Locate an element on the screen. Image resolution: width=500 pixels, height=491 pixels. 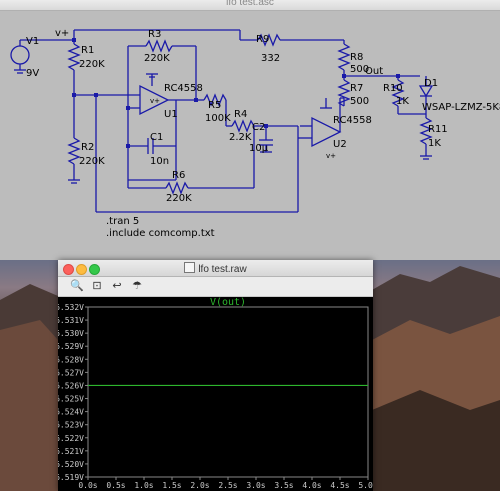
r1-ref: R1 is located at coordinates (87, 50).